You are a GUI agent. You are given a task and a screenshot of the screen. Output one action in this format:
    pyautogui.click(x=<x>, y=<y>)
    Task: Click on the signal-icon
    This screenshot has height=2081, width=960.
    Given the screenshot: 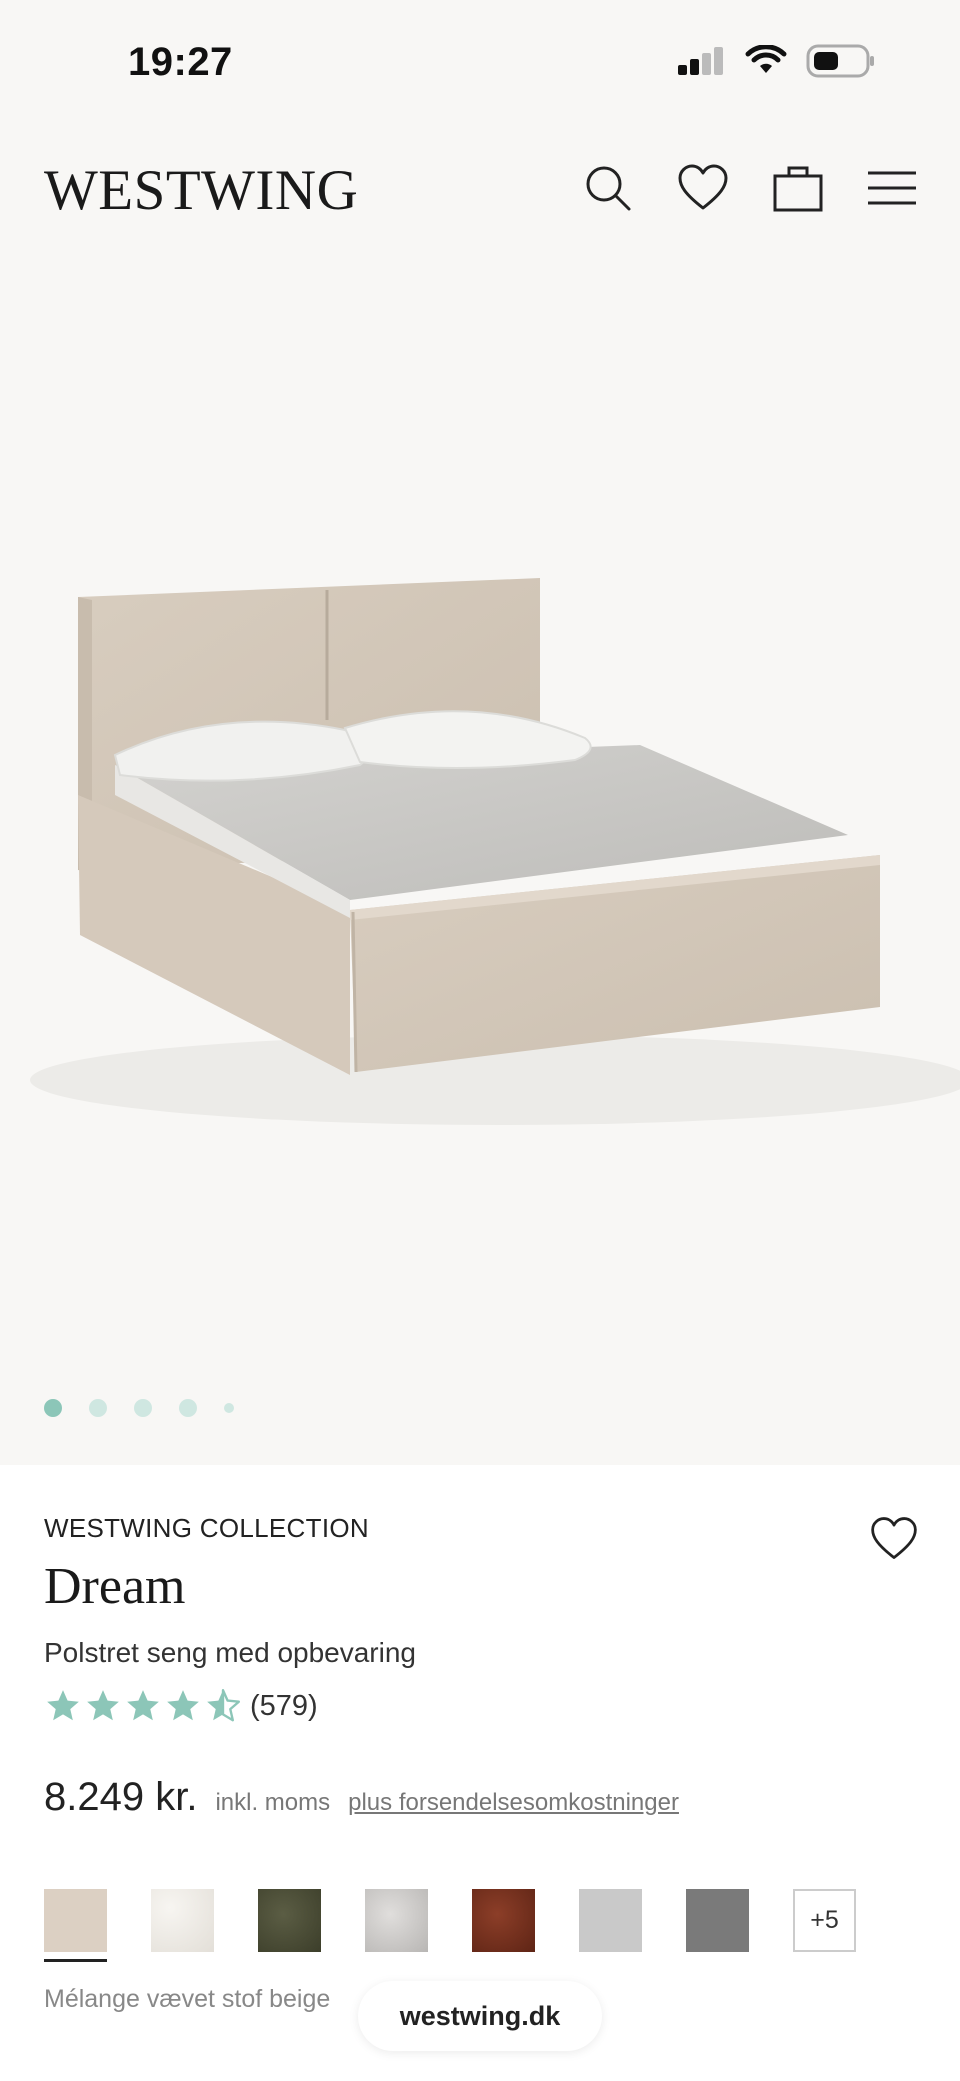 What is the action you would take?
    pyautogui.click(x=700, y=61)
    